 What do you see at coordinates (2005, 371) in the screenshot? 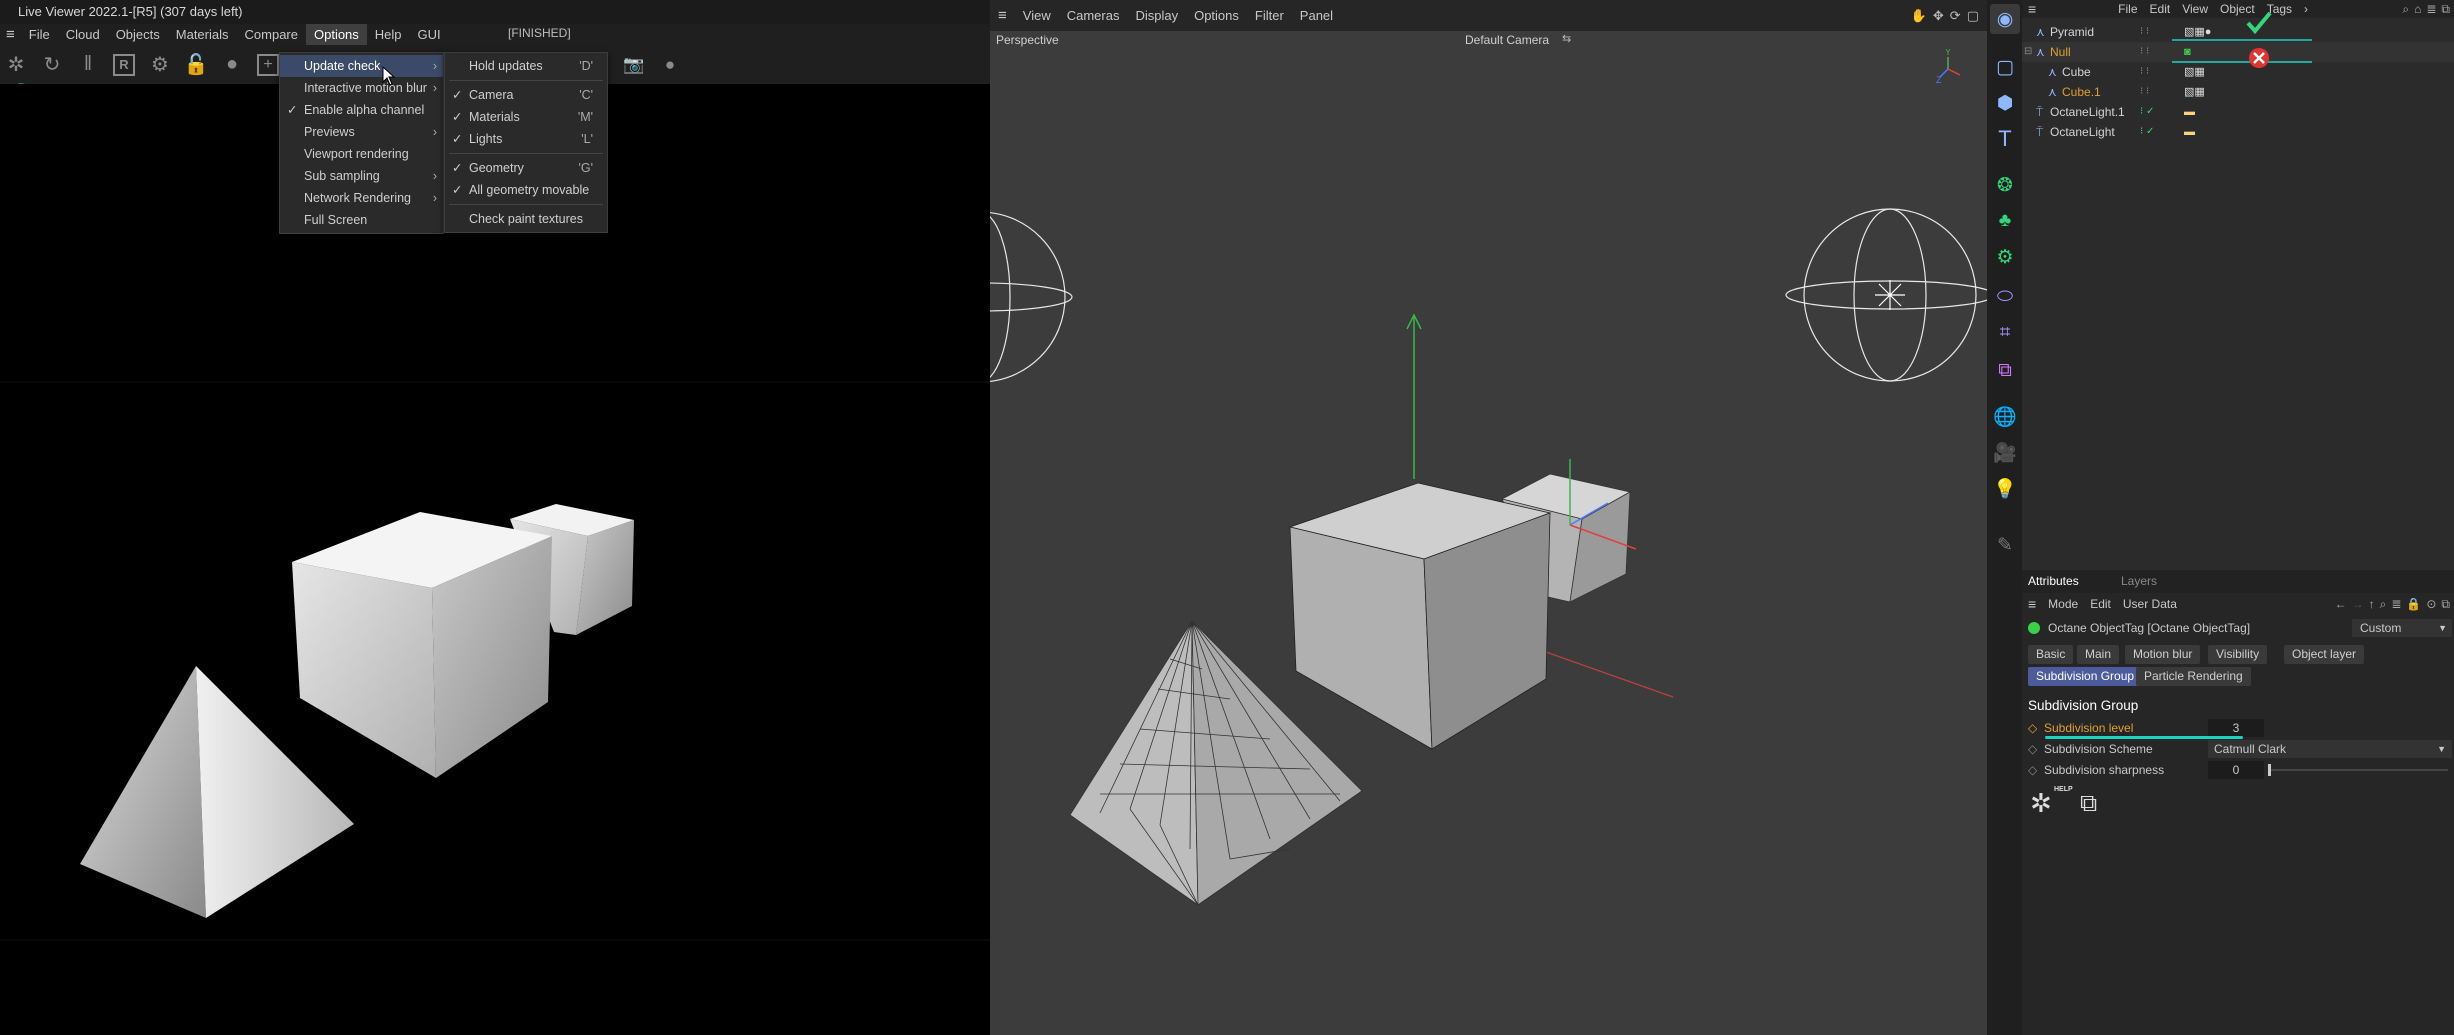
I see `field-icon: ⧉` at bounding box center [2005, 371].